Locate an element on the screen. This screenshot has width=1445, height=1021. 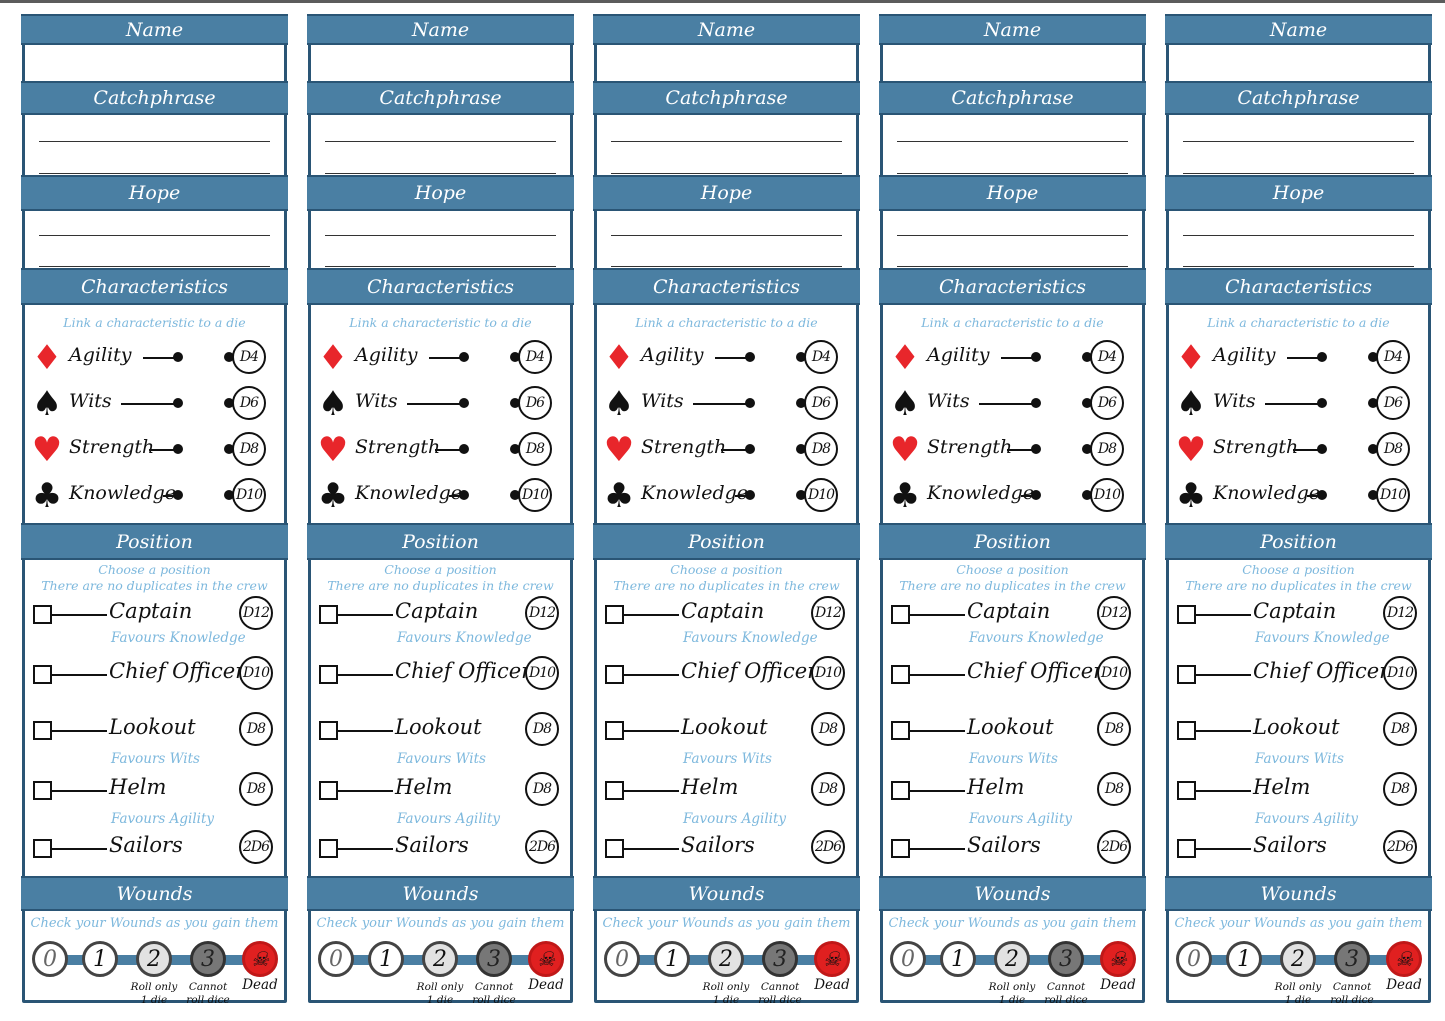
characteristic-row-wits: ♠ Wits D6 is located at coordinates (154, 403).